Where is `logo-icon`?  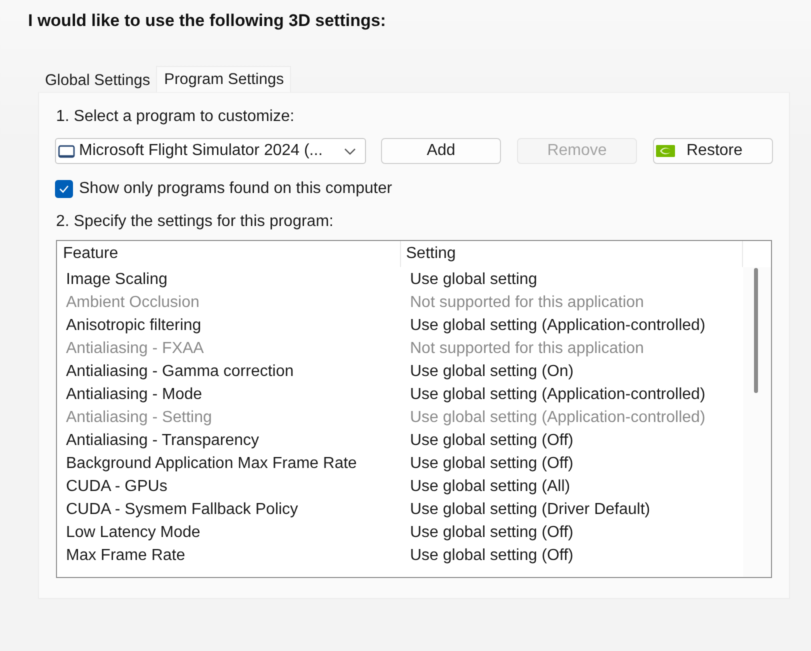
logo-icon is located at coordinates (665, 151).